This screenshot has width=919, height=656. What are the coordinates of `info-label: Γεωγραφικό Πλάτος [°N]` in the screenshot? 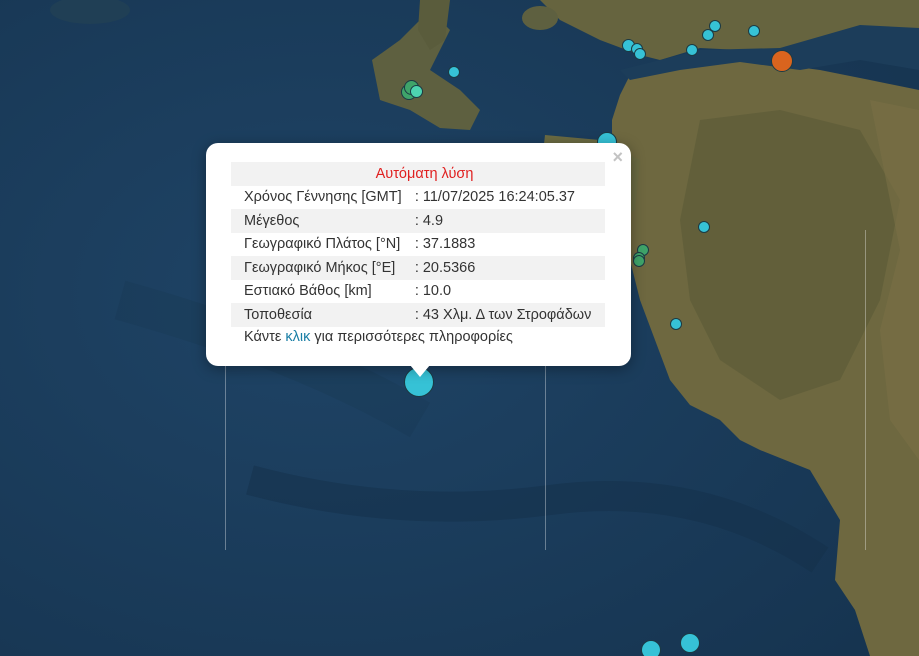 It's located at (322, 244).